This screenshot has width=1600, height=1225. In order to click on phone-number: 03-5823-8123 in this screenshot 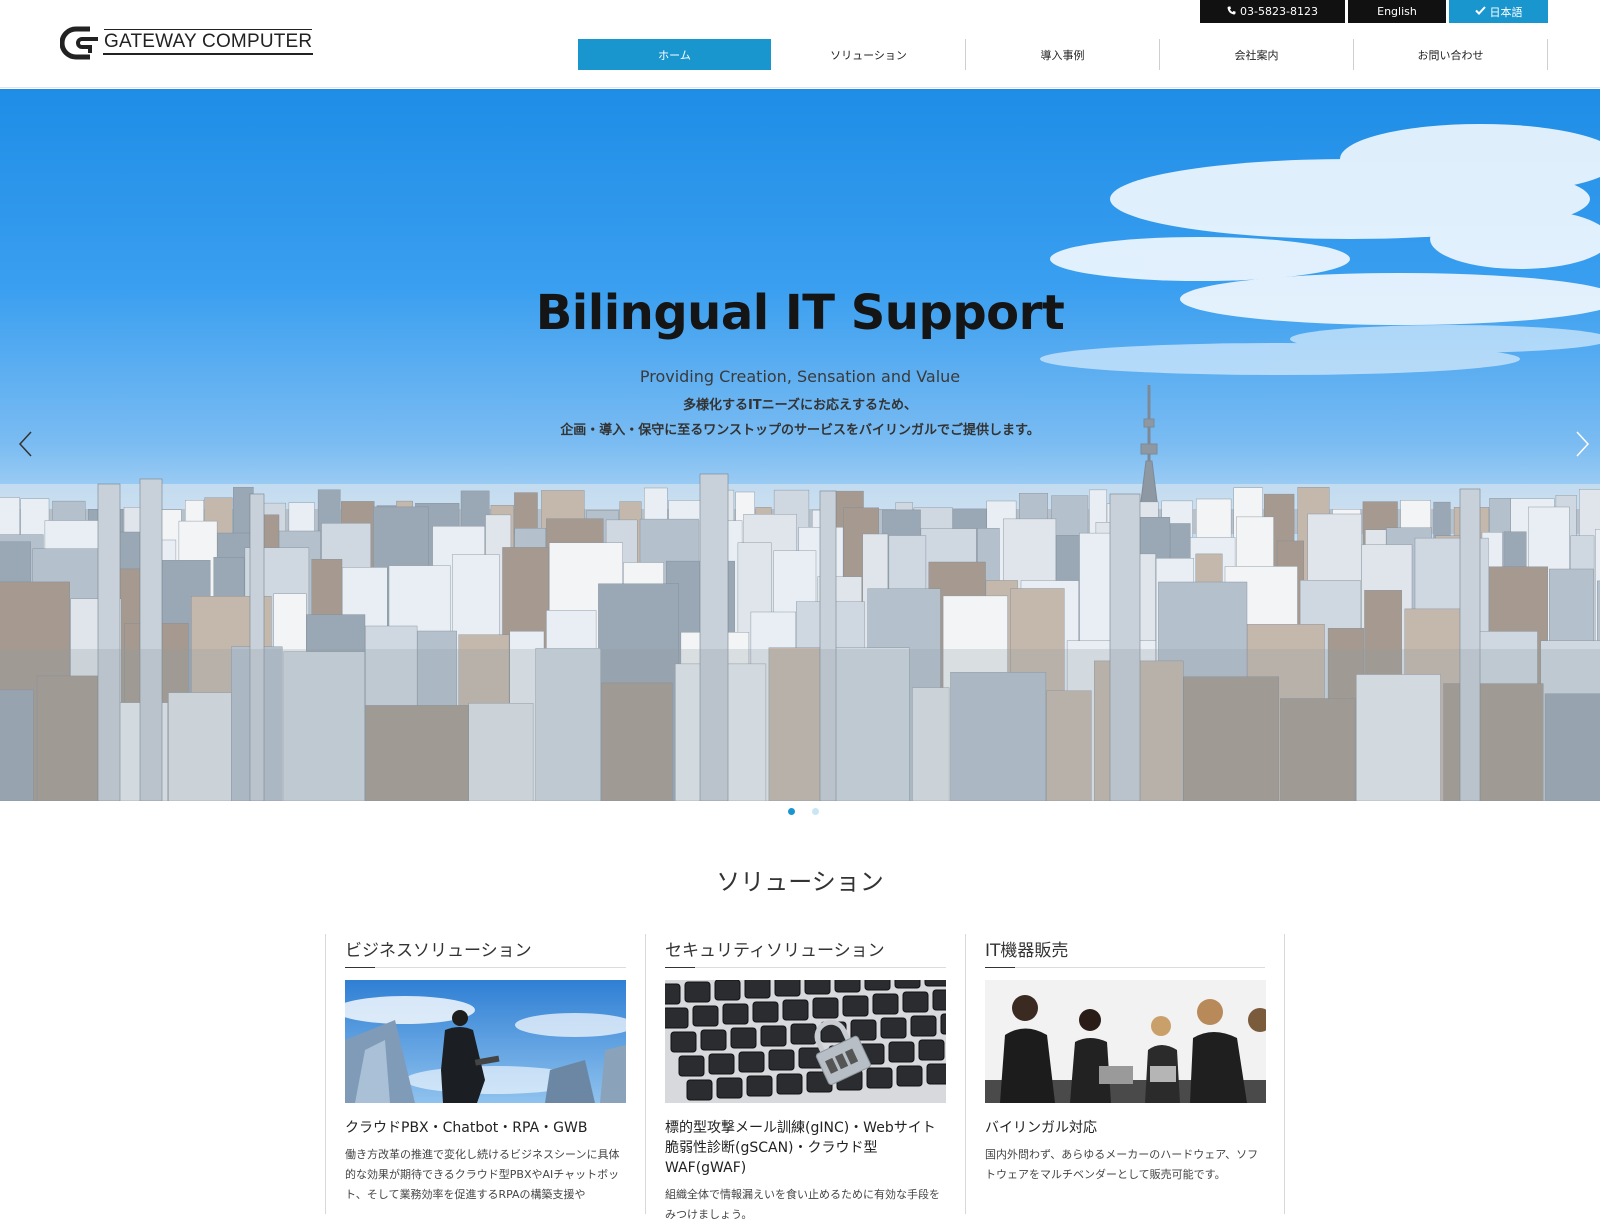, I will do `click(1279, 11)`.